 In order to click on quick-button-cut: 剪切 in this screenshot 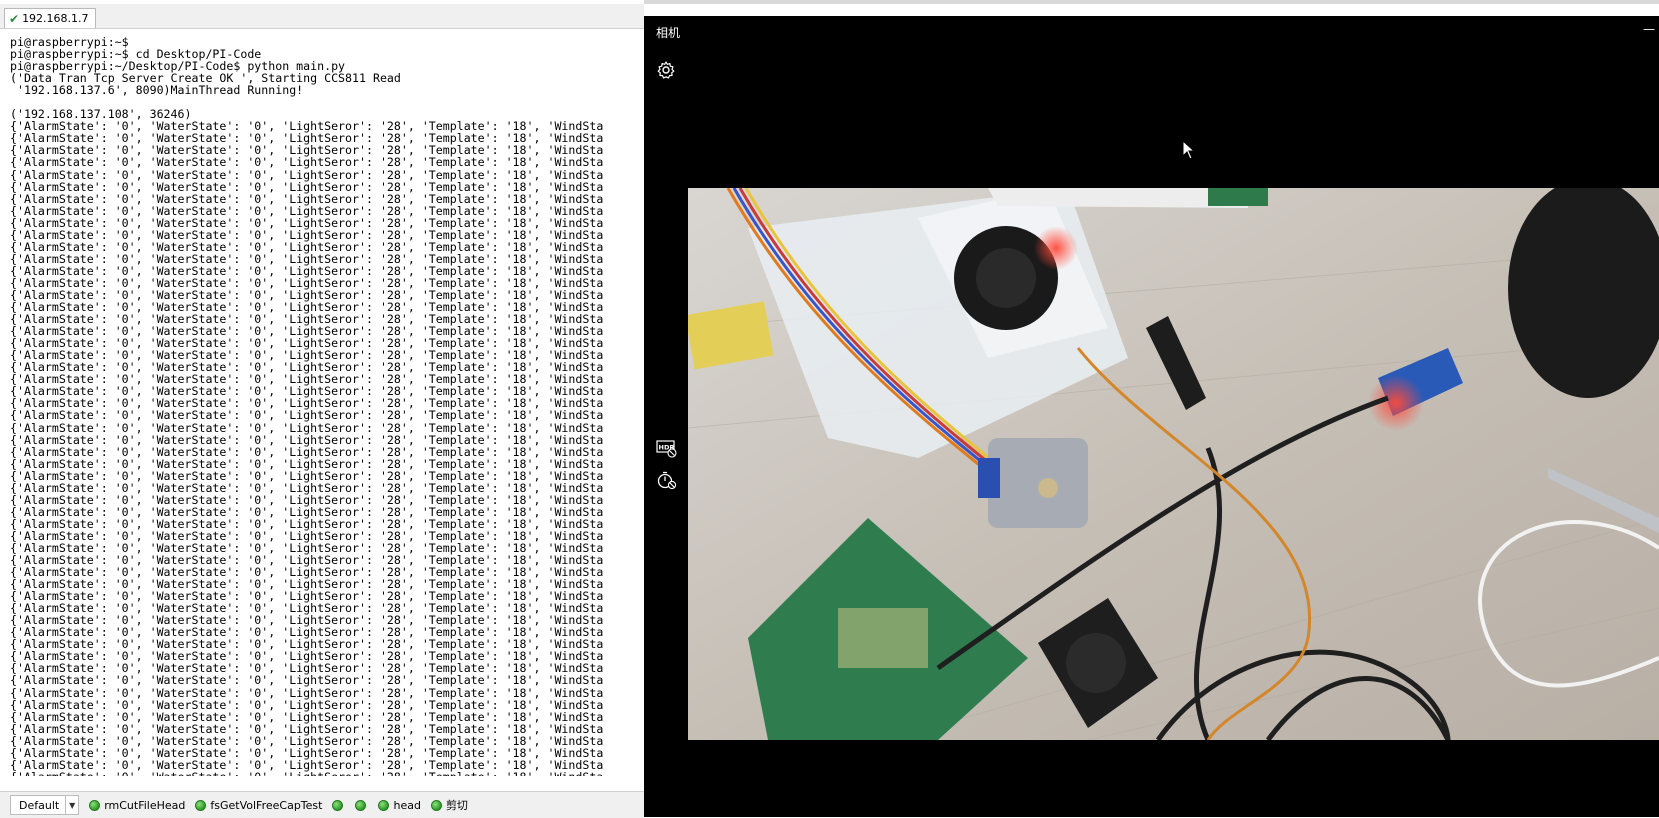, I will do `click(449, 805)`.